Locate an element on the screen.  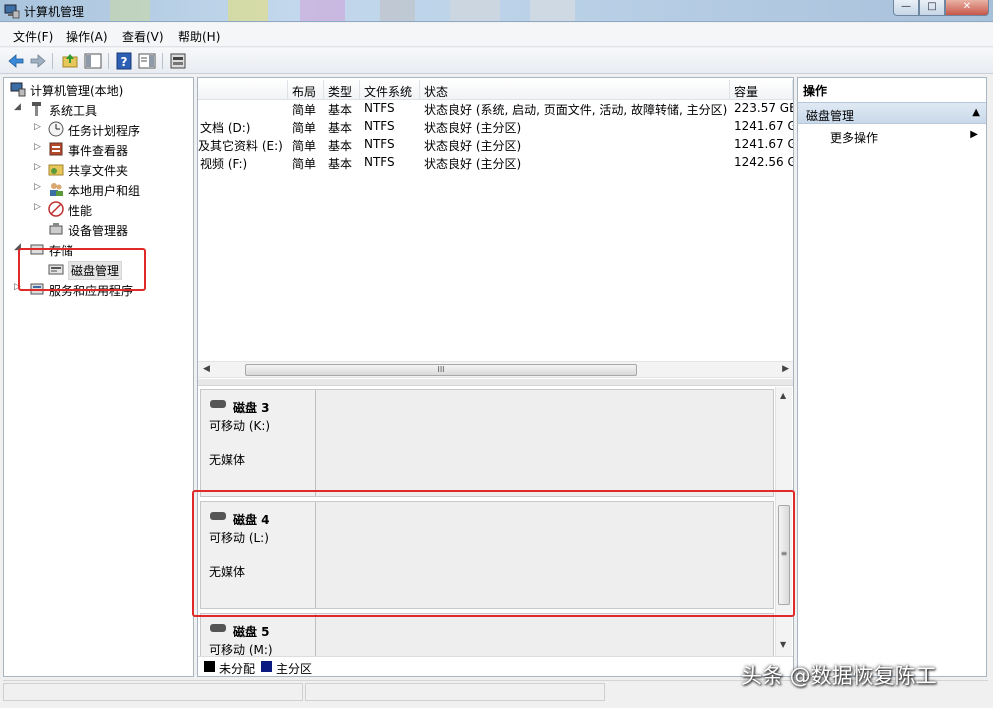
cell-volume: 文档 (D:) is located at coordinates (225, 128).